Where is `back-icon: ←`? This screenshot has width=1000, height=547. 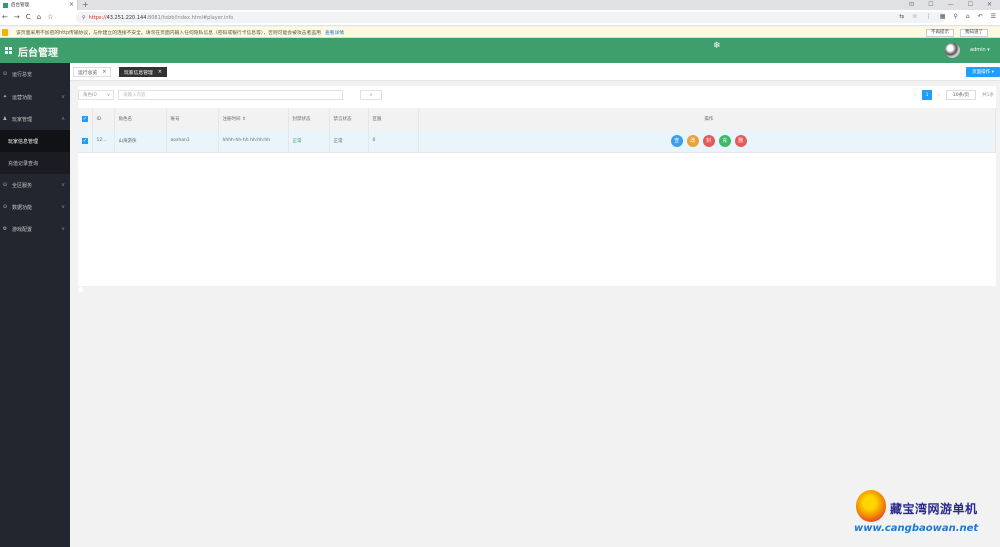 back-icon: ← is located at coordinates (5, 17).